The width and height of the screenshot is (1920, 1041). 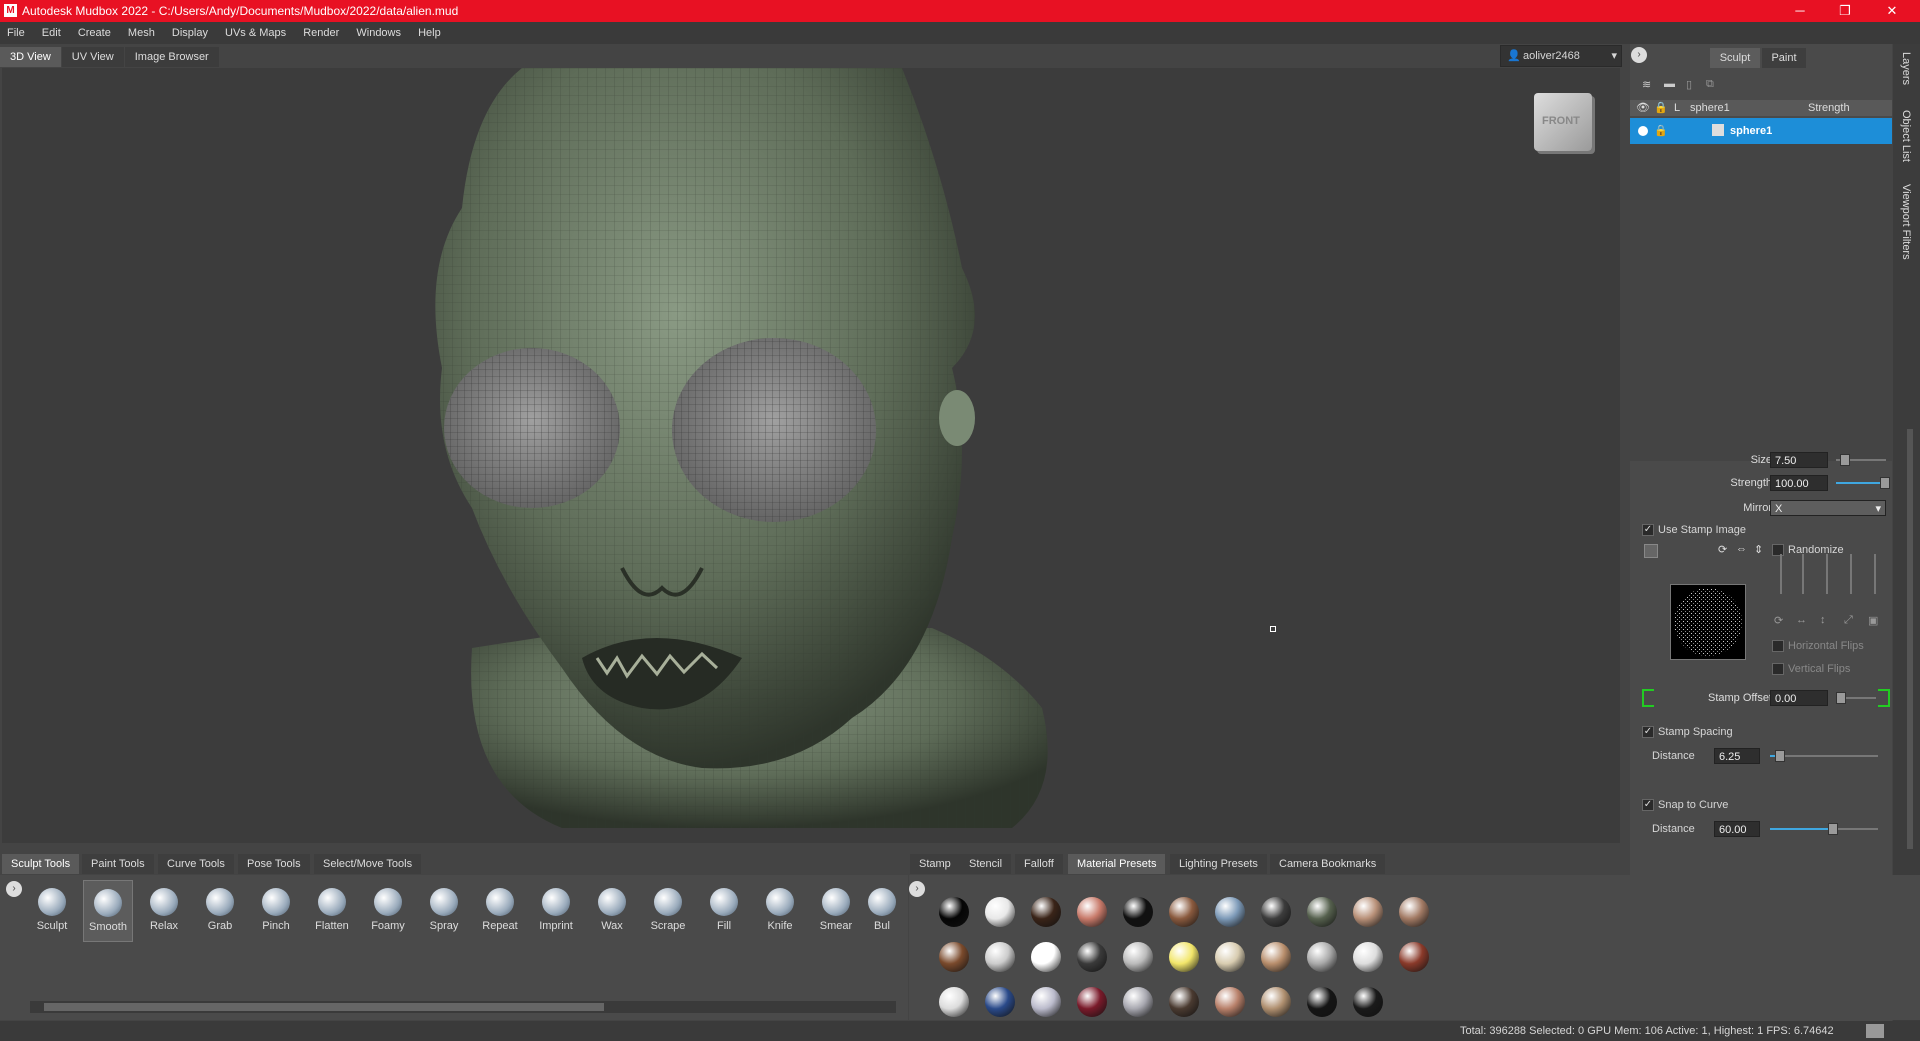 I want to click on tool-smear: Smear, so click(x=836, y=910).